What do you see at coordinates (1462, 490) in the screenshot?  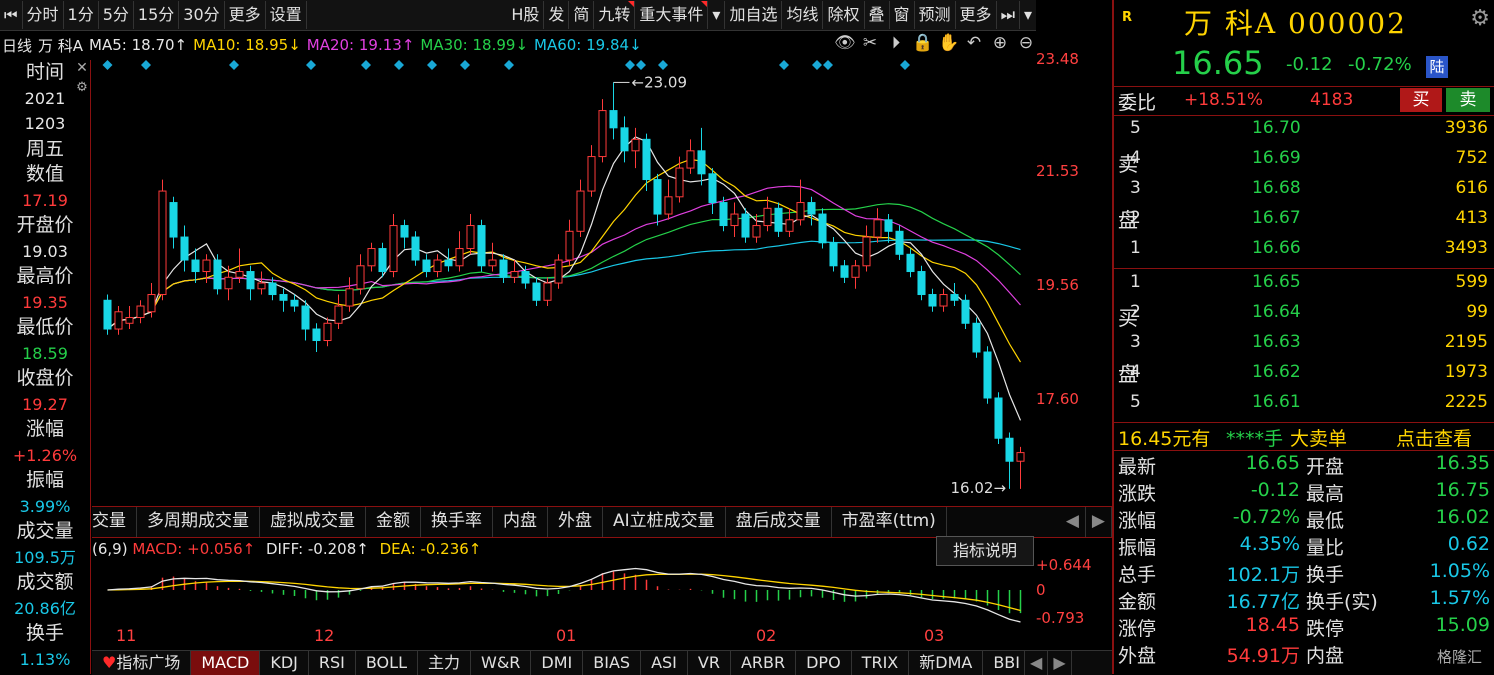 I see `stat-value: 16.75` at bounding box center [1462, 490].